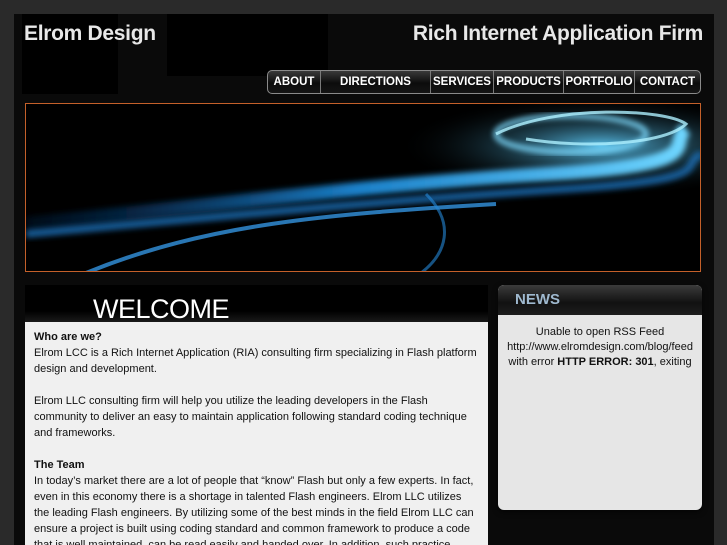 The width and height of the screenshot is (727, 545). I want to click on news-error-line3: with error HTTP ERROR: 301, exiting, so click(600, 362).